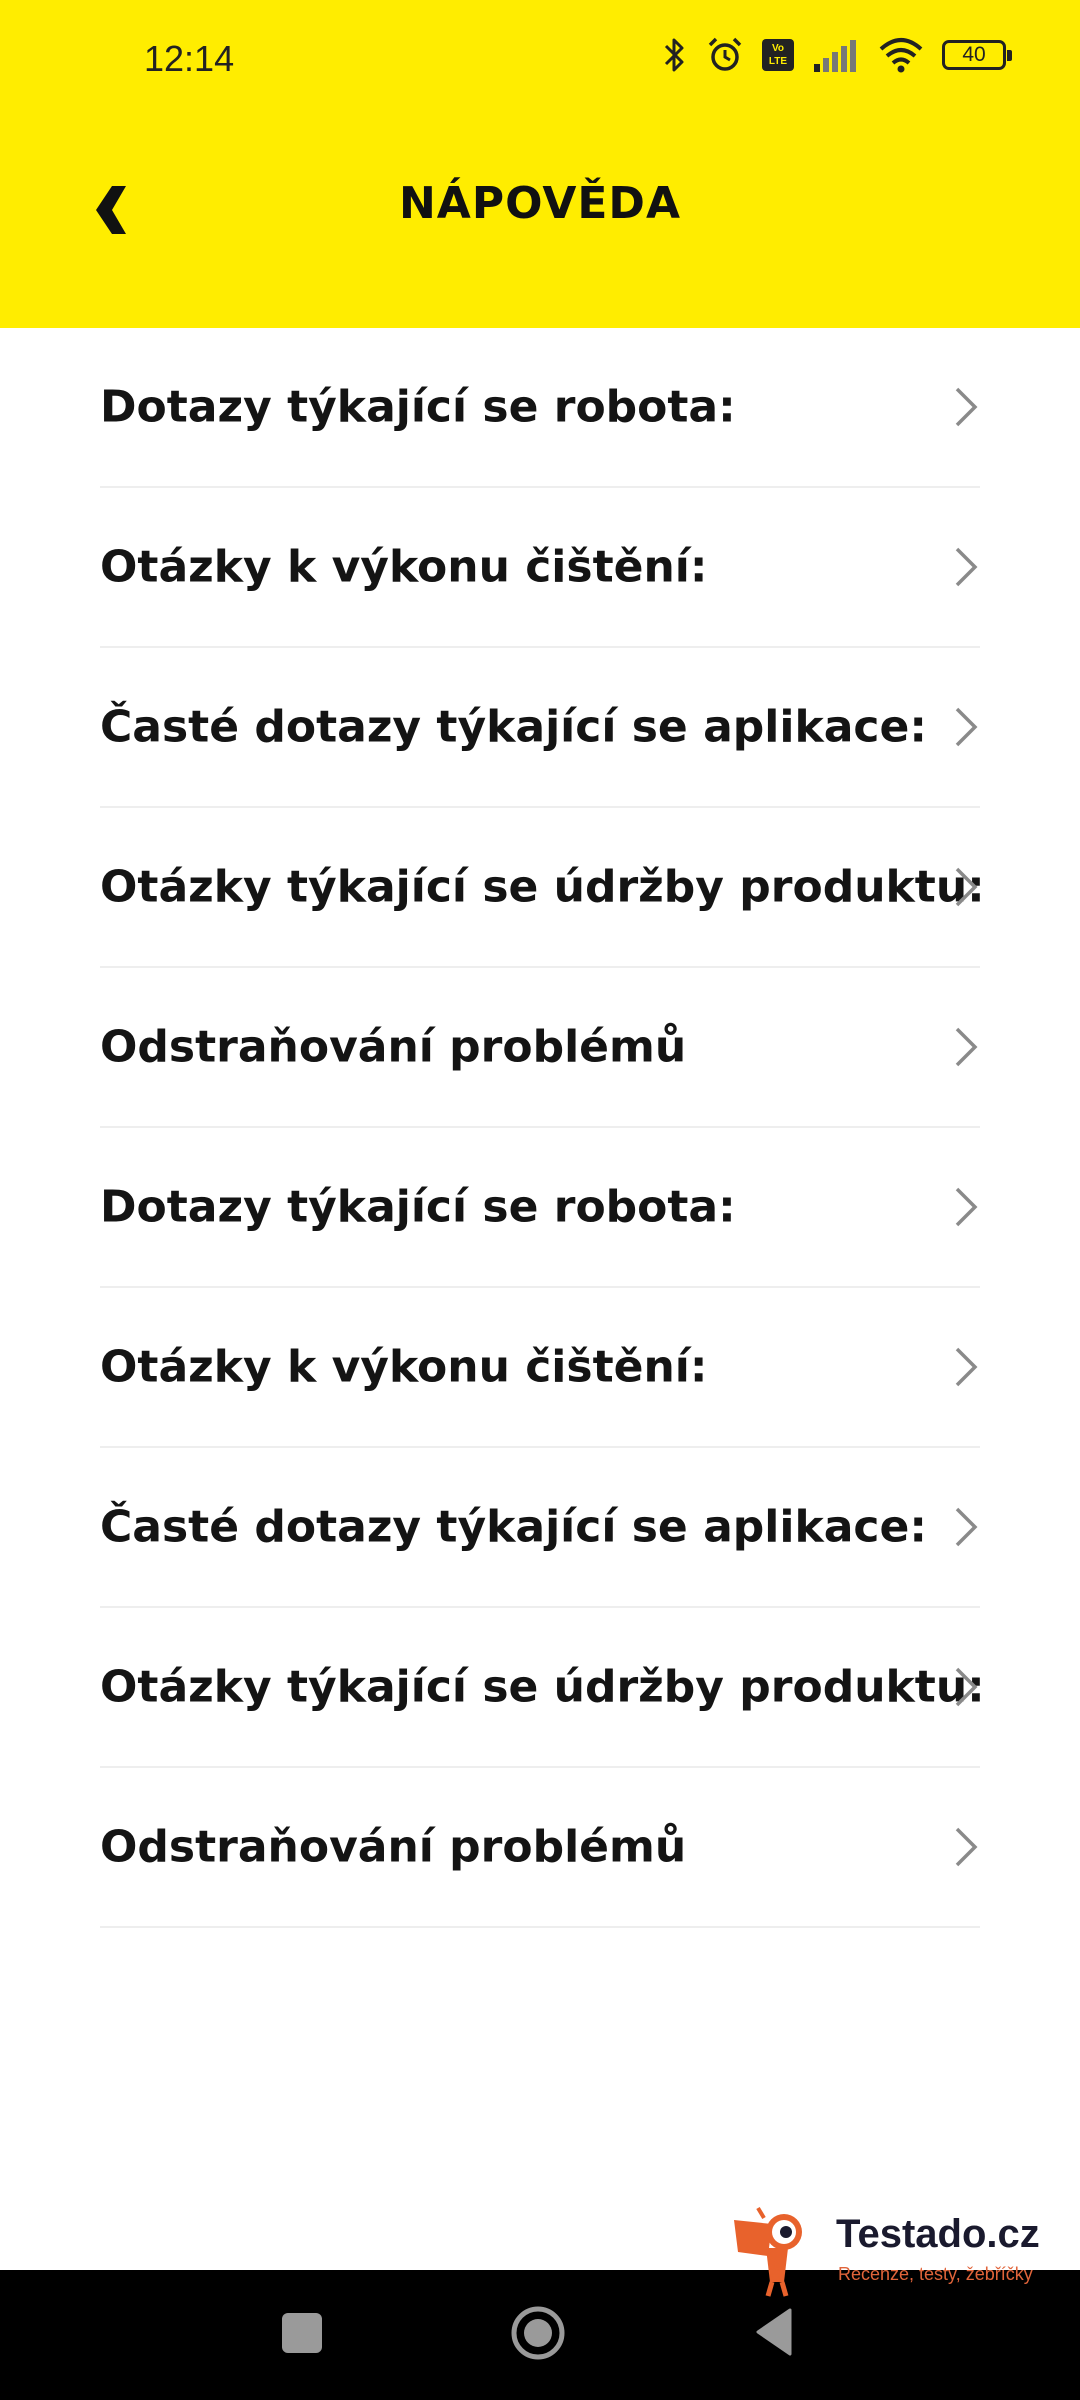  I want to click on signal-icon, so click(835, 56).